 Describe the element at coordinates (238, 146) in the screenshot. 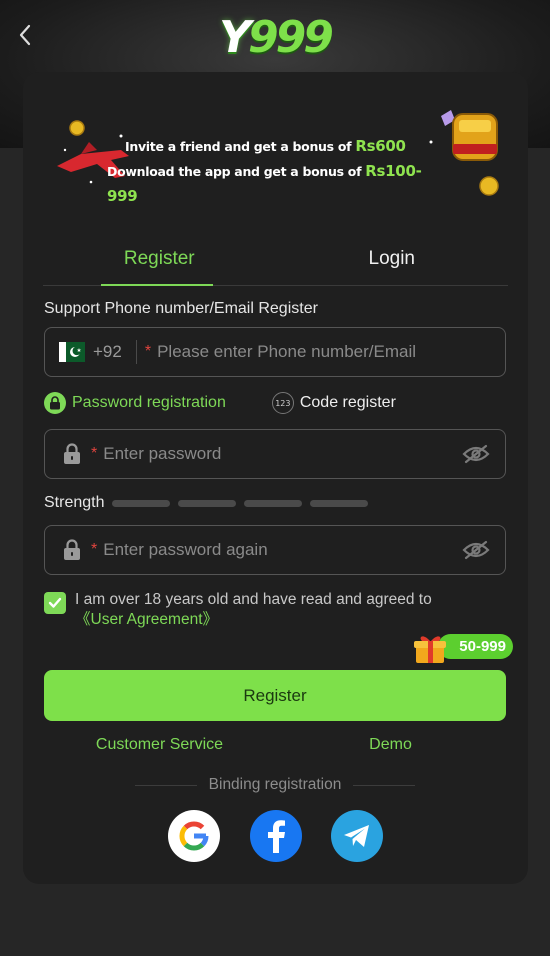

I see `banner-line1: Invite a friend and get a bonus of` at that location.